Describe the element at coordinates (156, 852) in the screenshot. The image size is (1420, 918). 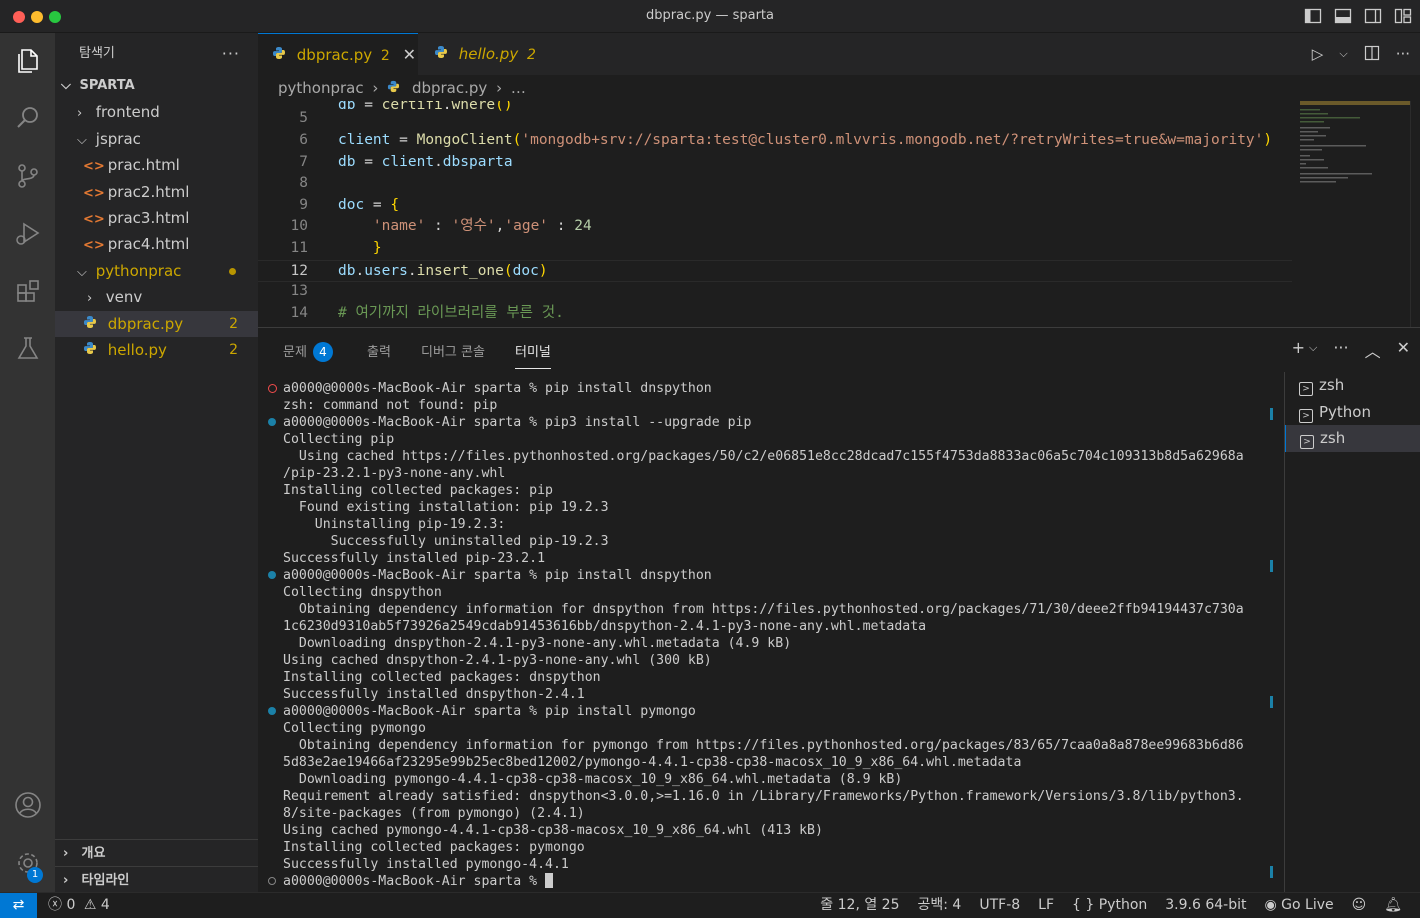
I see `outline-section: › 개요` at that location.